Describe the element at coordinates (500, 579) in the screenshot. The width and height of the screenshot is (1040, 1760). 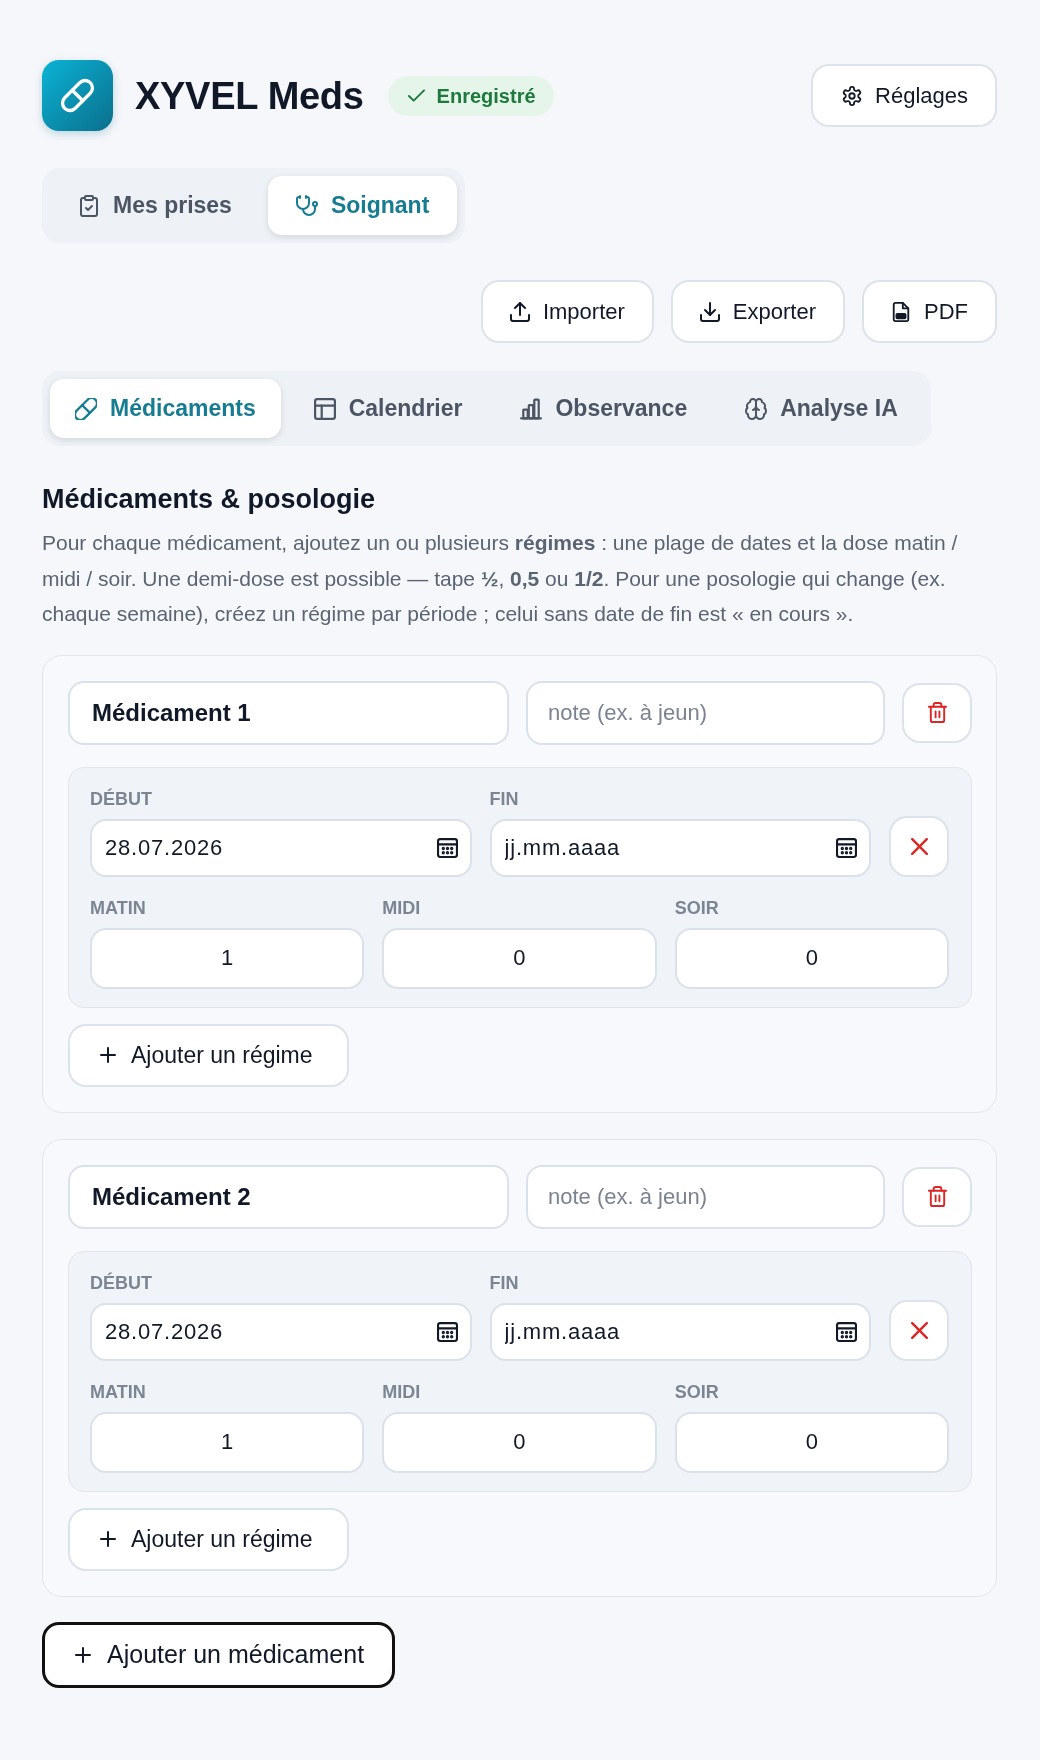
I see `section-description: Pour chaque médicament, ajoutez un ou plusieurs régimes : une plage de dates et la dose matin / midi / soir. Une demi-dose est possible — tape ½, 0,5 ou 1/2. Pour une posologie qui change (ex. chaque semaine), créez un régime par période ; celui sans date de fin est « en cours ».` at that location.